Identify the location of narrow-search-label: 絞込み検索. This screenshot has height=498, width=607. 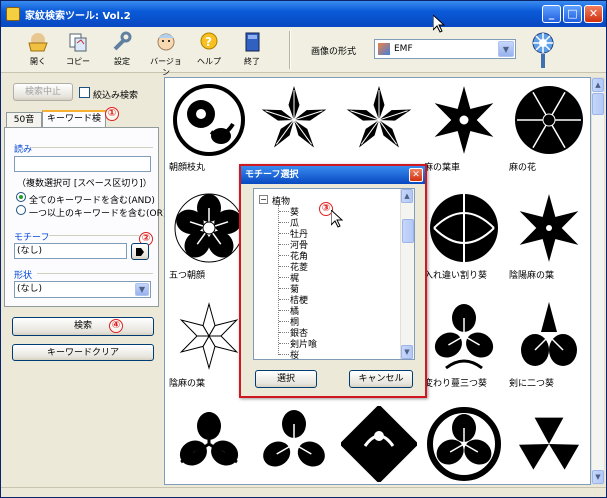
(116, 96).